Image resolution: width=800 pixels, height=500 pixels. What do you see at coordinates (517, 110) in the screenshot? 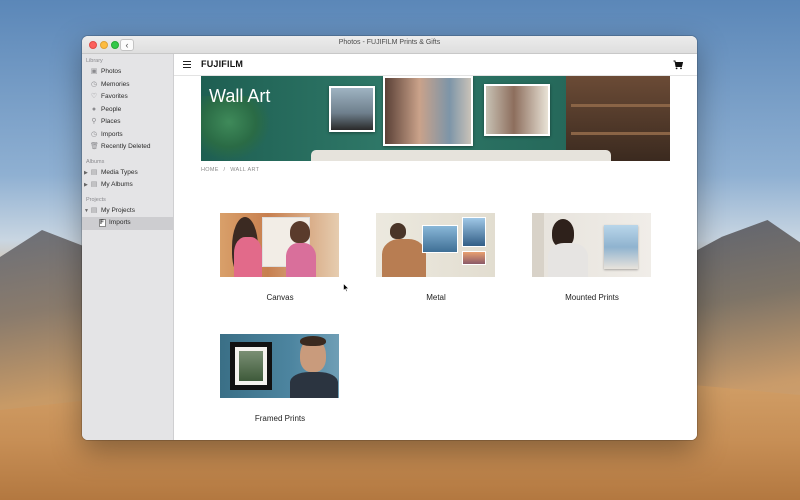
I see `hero-family-photo` at bounding box center [517, 110].